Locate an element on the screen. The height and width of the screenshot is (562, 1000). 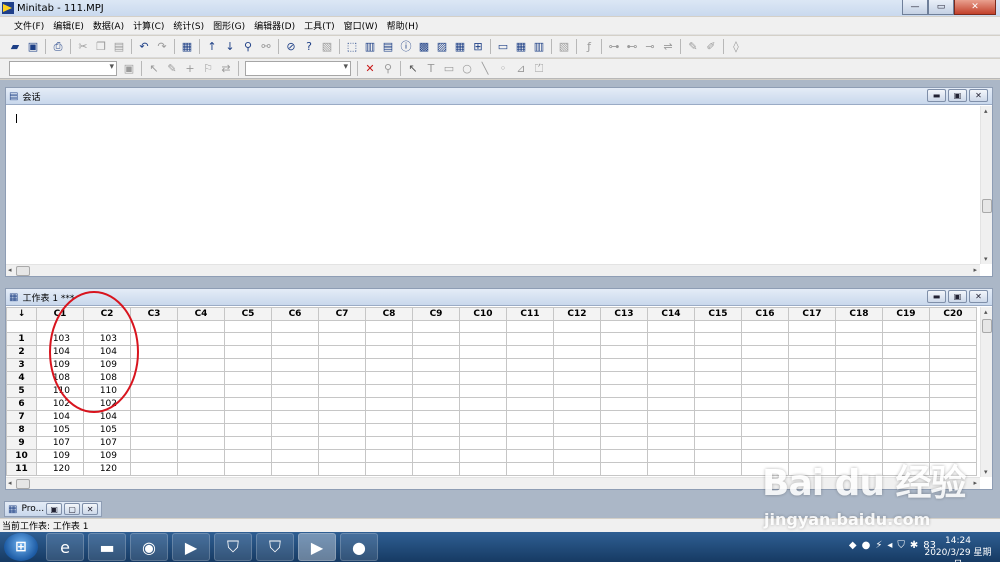
close-button: ✕ is located at coordinates (975, 7).